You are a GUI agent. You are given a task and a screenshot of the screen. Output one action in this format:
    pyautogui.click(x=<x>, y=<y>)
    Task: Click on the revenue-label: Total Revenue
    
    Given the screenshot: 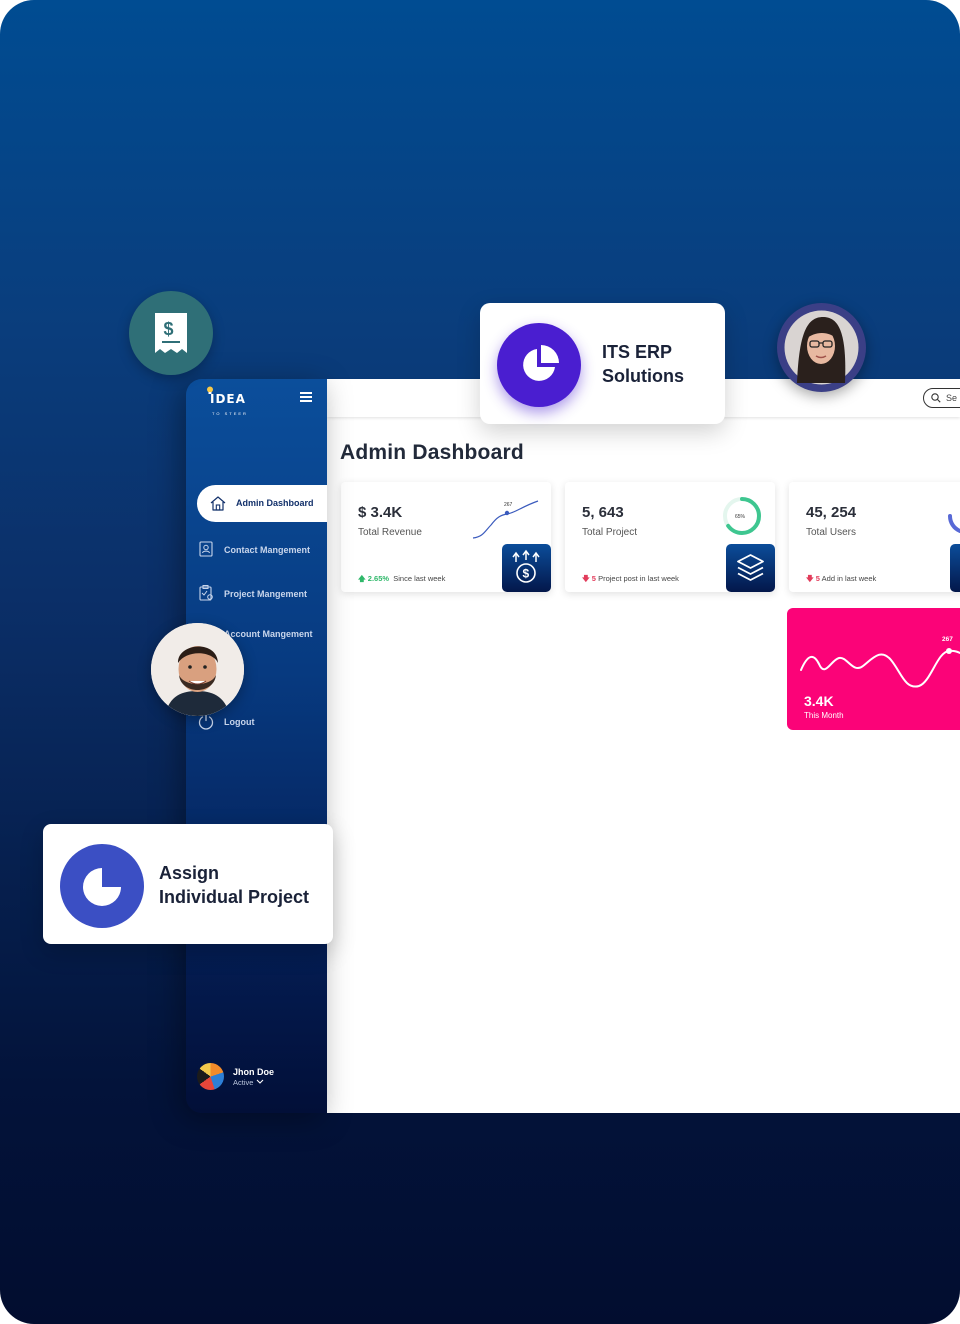 What is the action you would take?
    pyautogui.click(x=390, y=532)
    